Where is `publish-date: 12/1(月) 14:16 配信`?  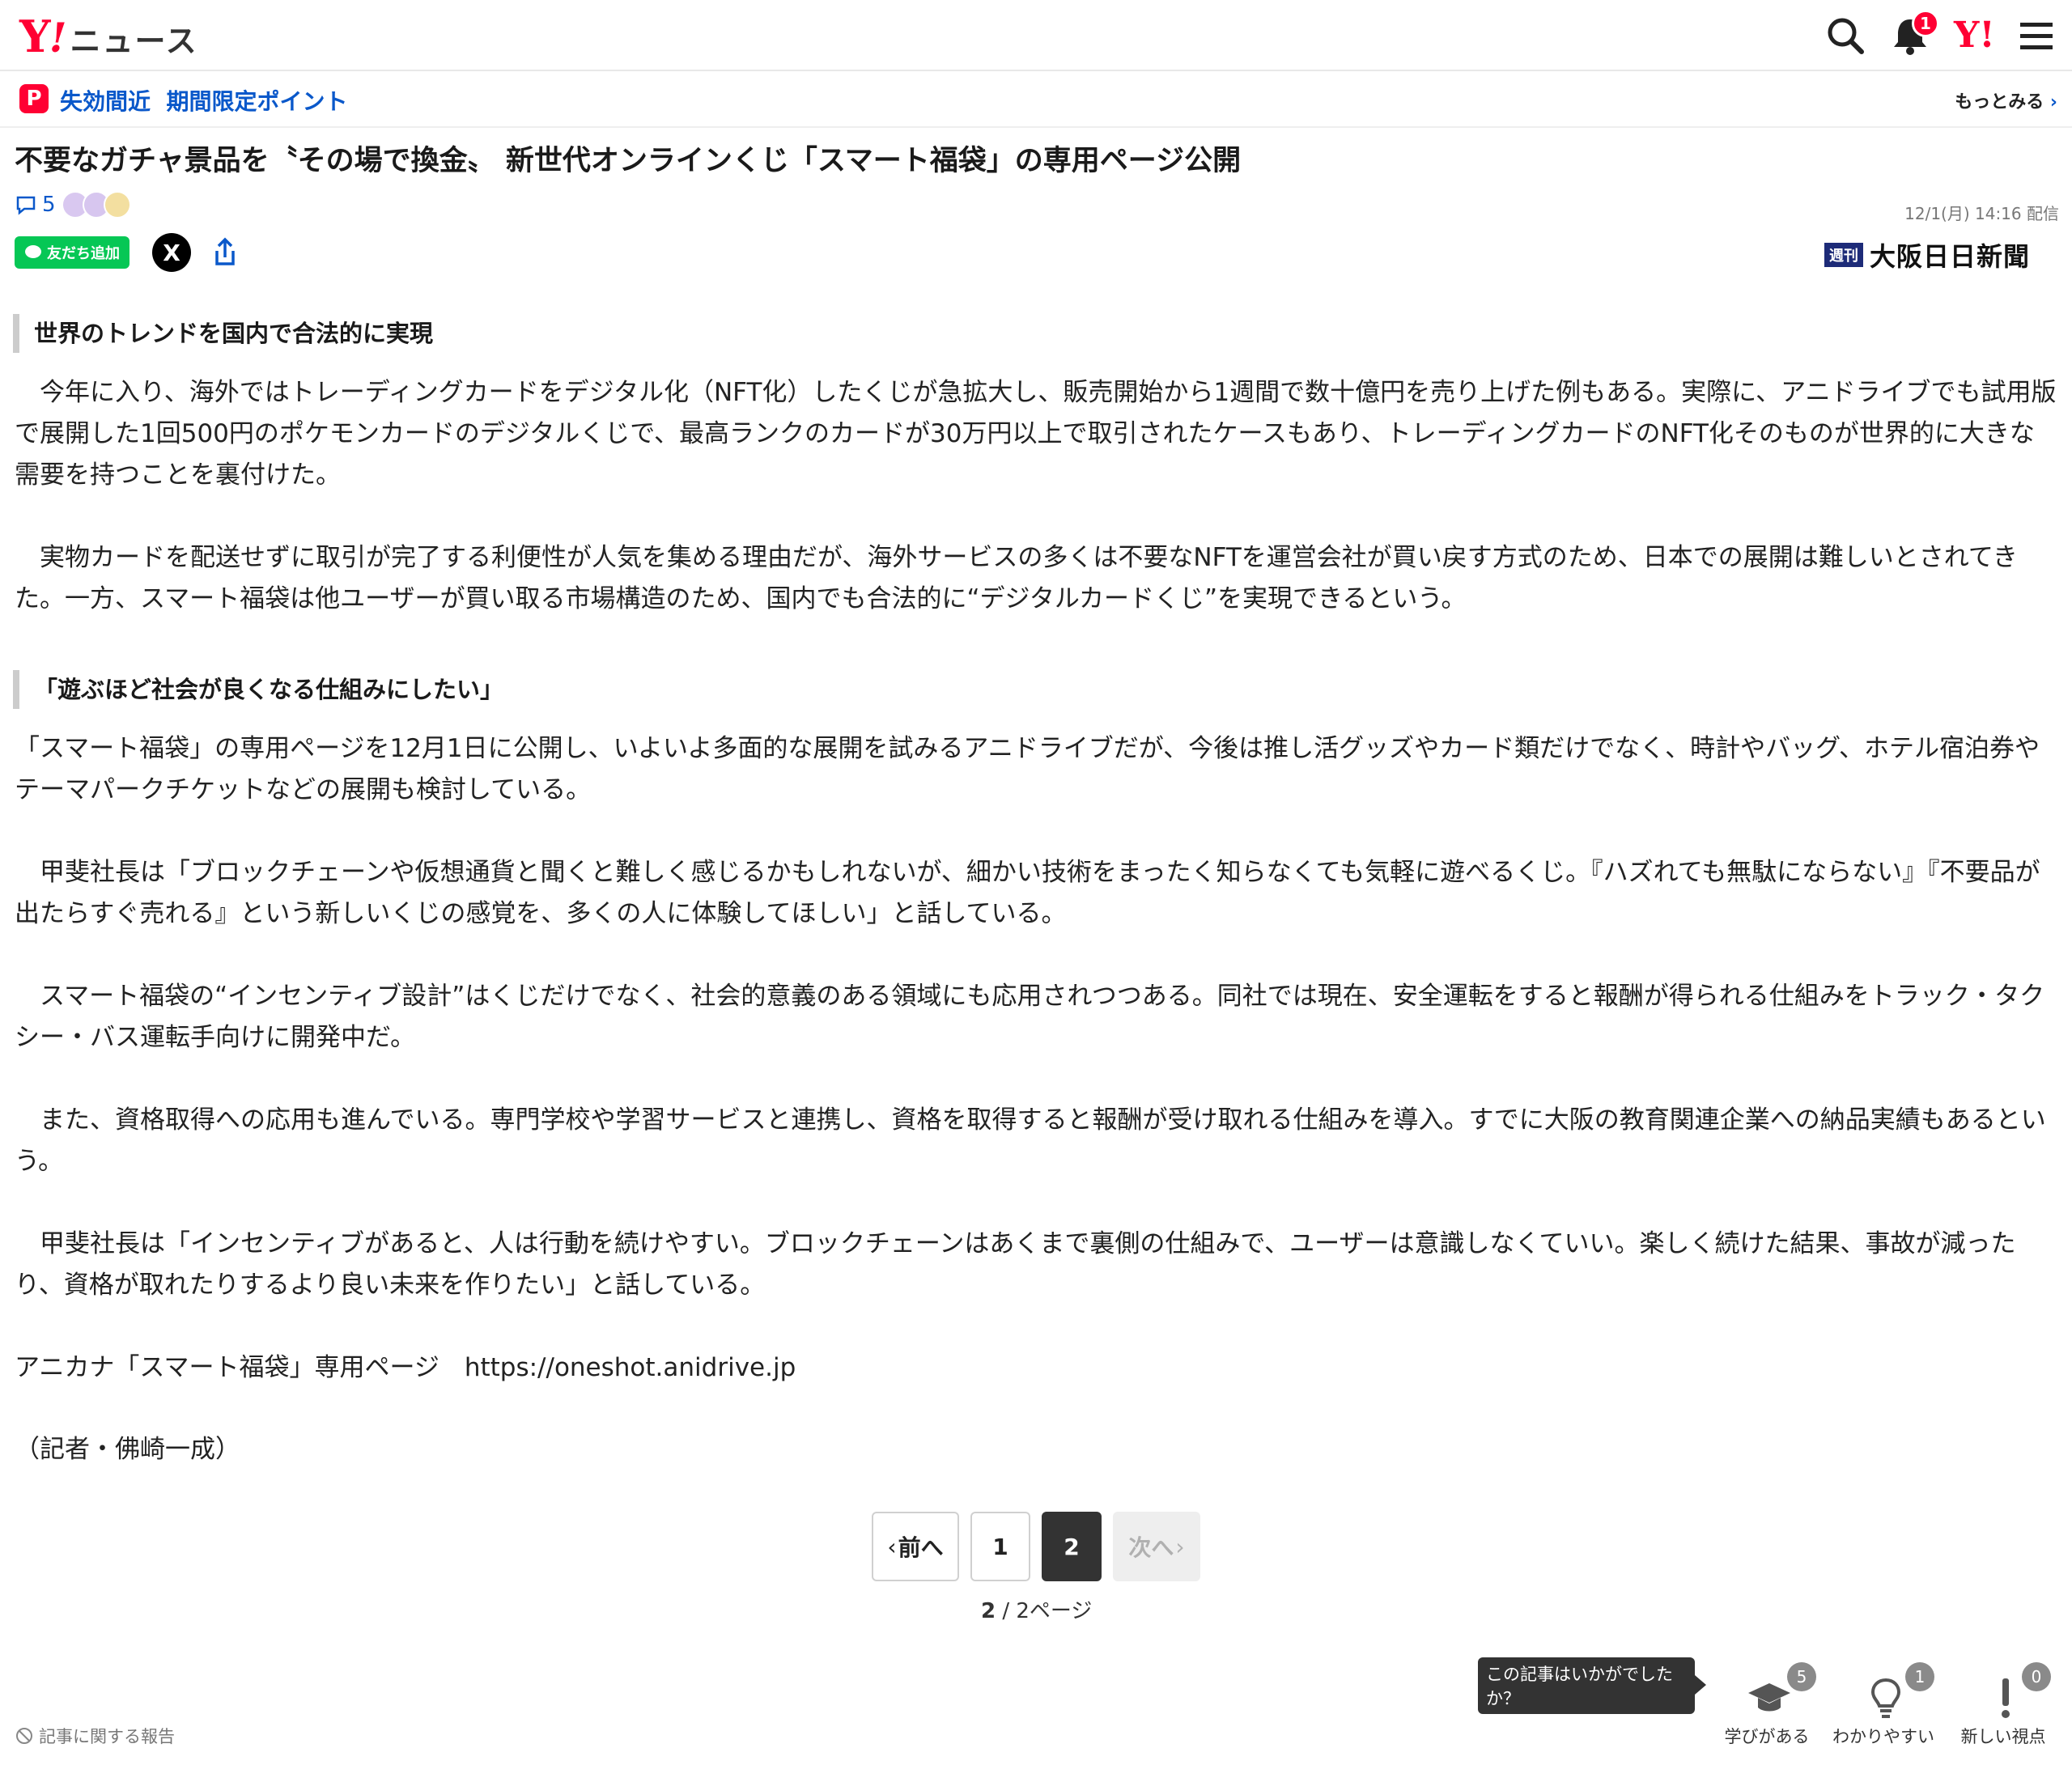
publish-date: 12/1(月) 14:16 配信 is located at coordinates (1981, 213).